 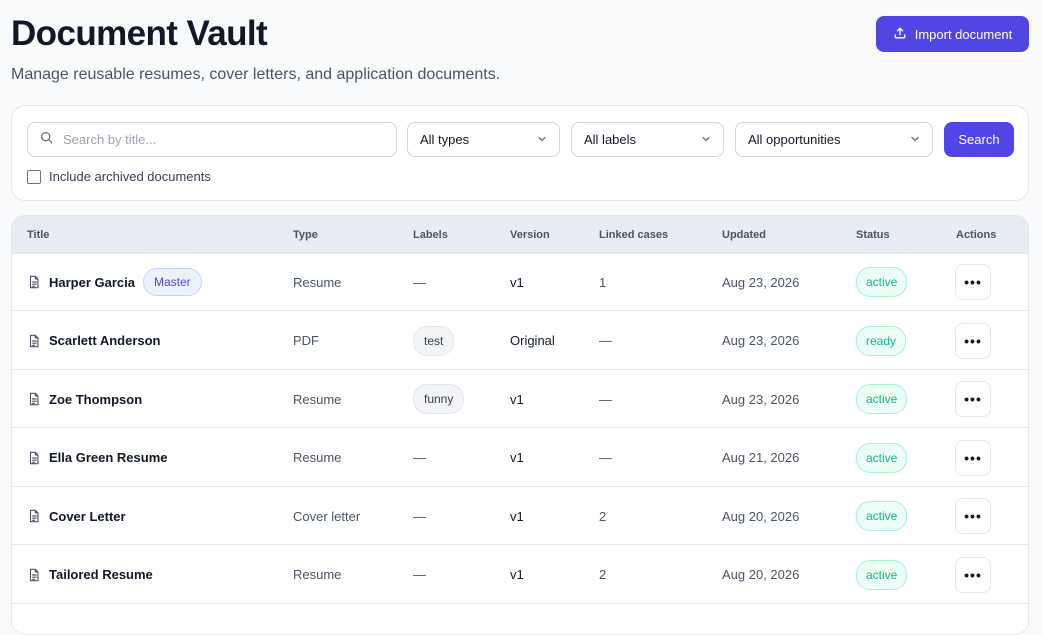 I want to click on search-box, so click(x=212, y=139).